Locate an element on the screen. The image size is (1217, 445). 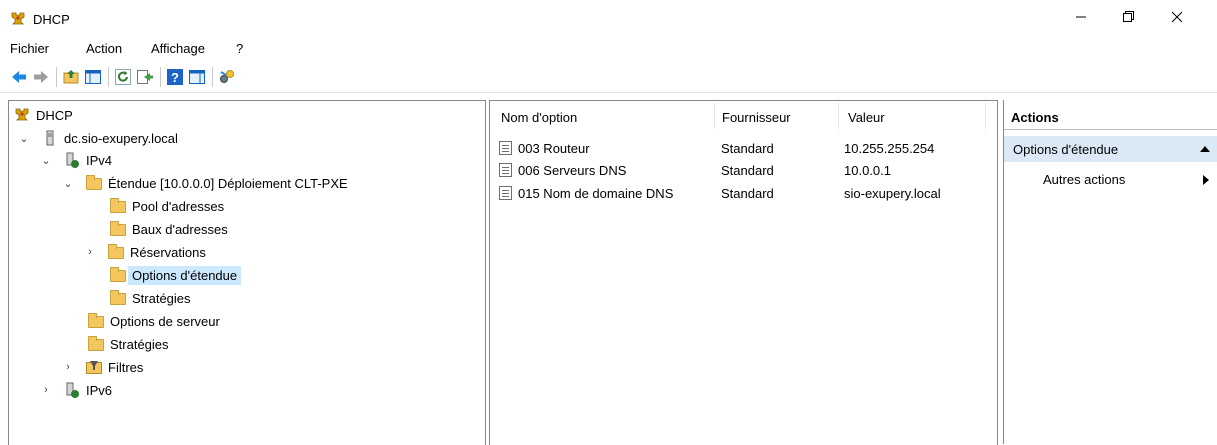
option-name: 003 Routeur is located at coordinates (554, 148).